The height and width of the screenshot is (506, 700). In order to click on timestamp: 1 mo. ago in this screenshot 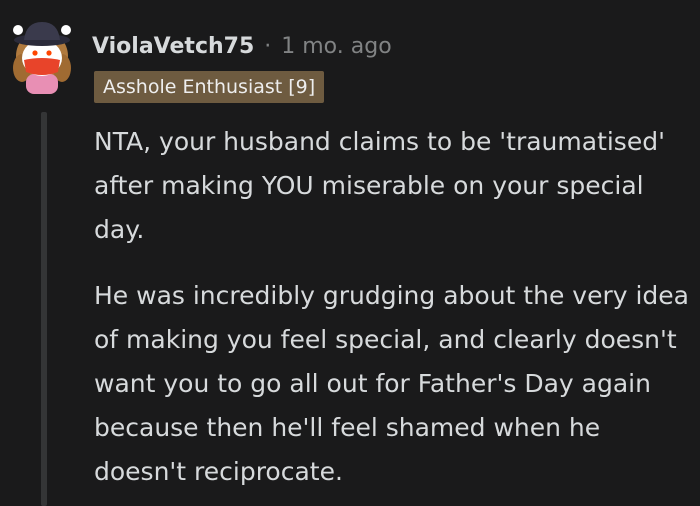, I will do `click(336, 46)`.